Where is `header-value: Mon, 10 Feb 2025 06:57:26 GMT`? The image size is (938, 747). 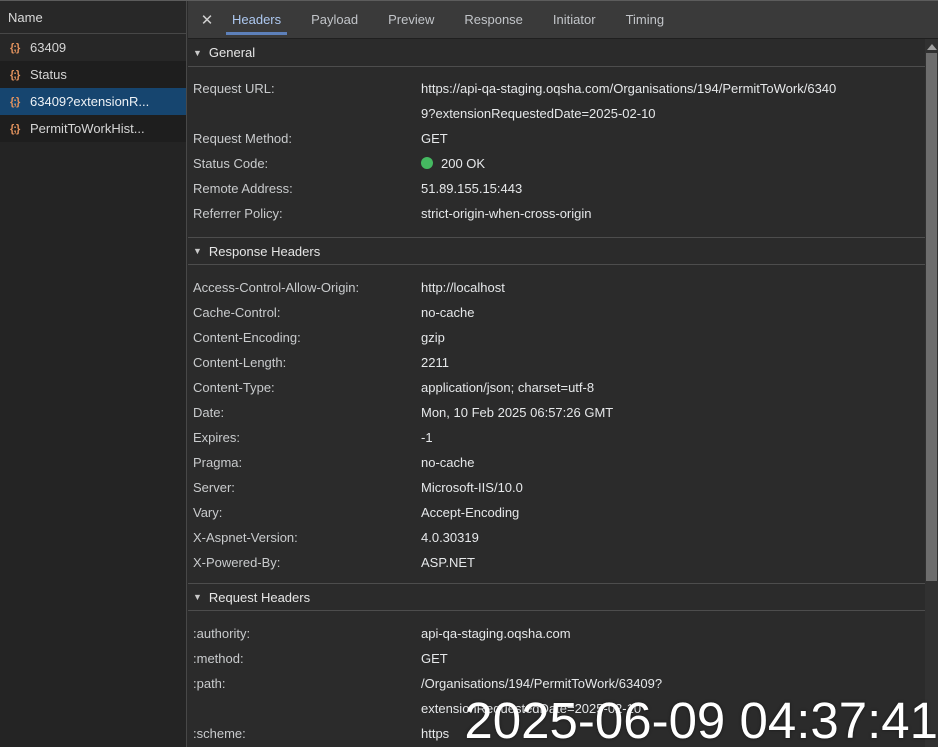
header-value: Mon, 10 Feb 2025 06:57:26 GMT is located at coordinates (517, 412).